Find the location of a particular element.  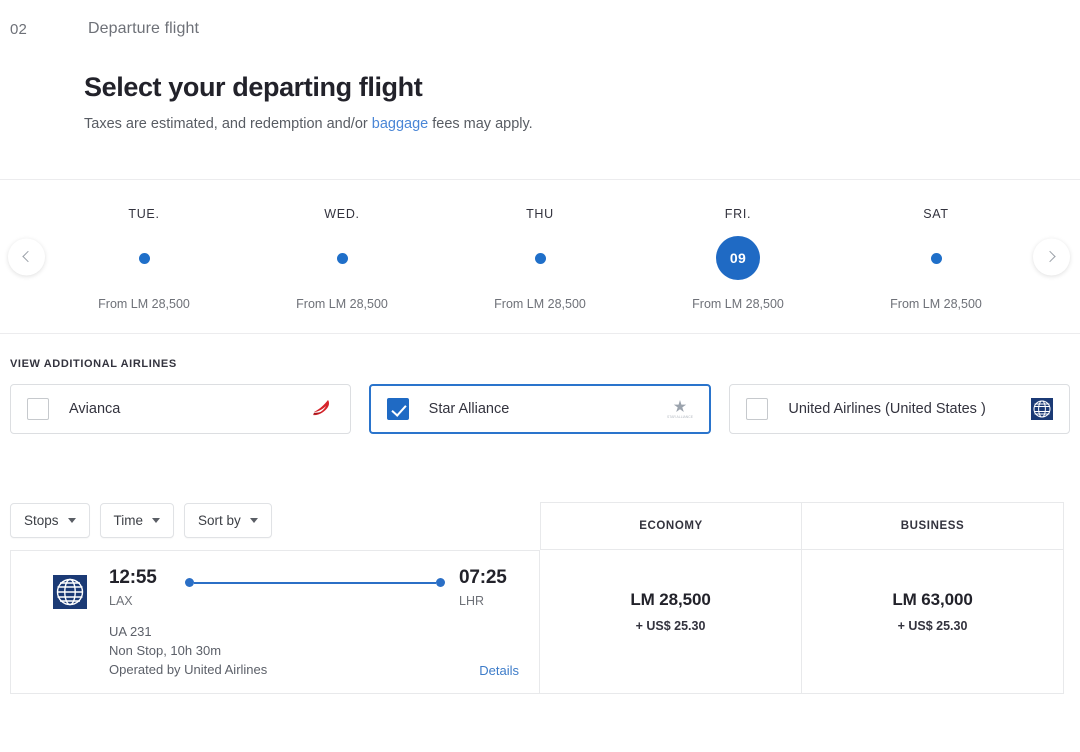

airline-name-label: Star Alliance is located at coordinates (469, 409).